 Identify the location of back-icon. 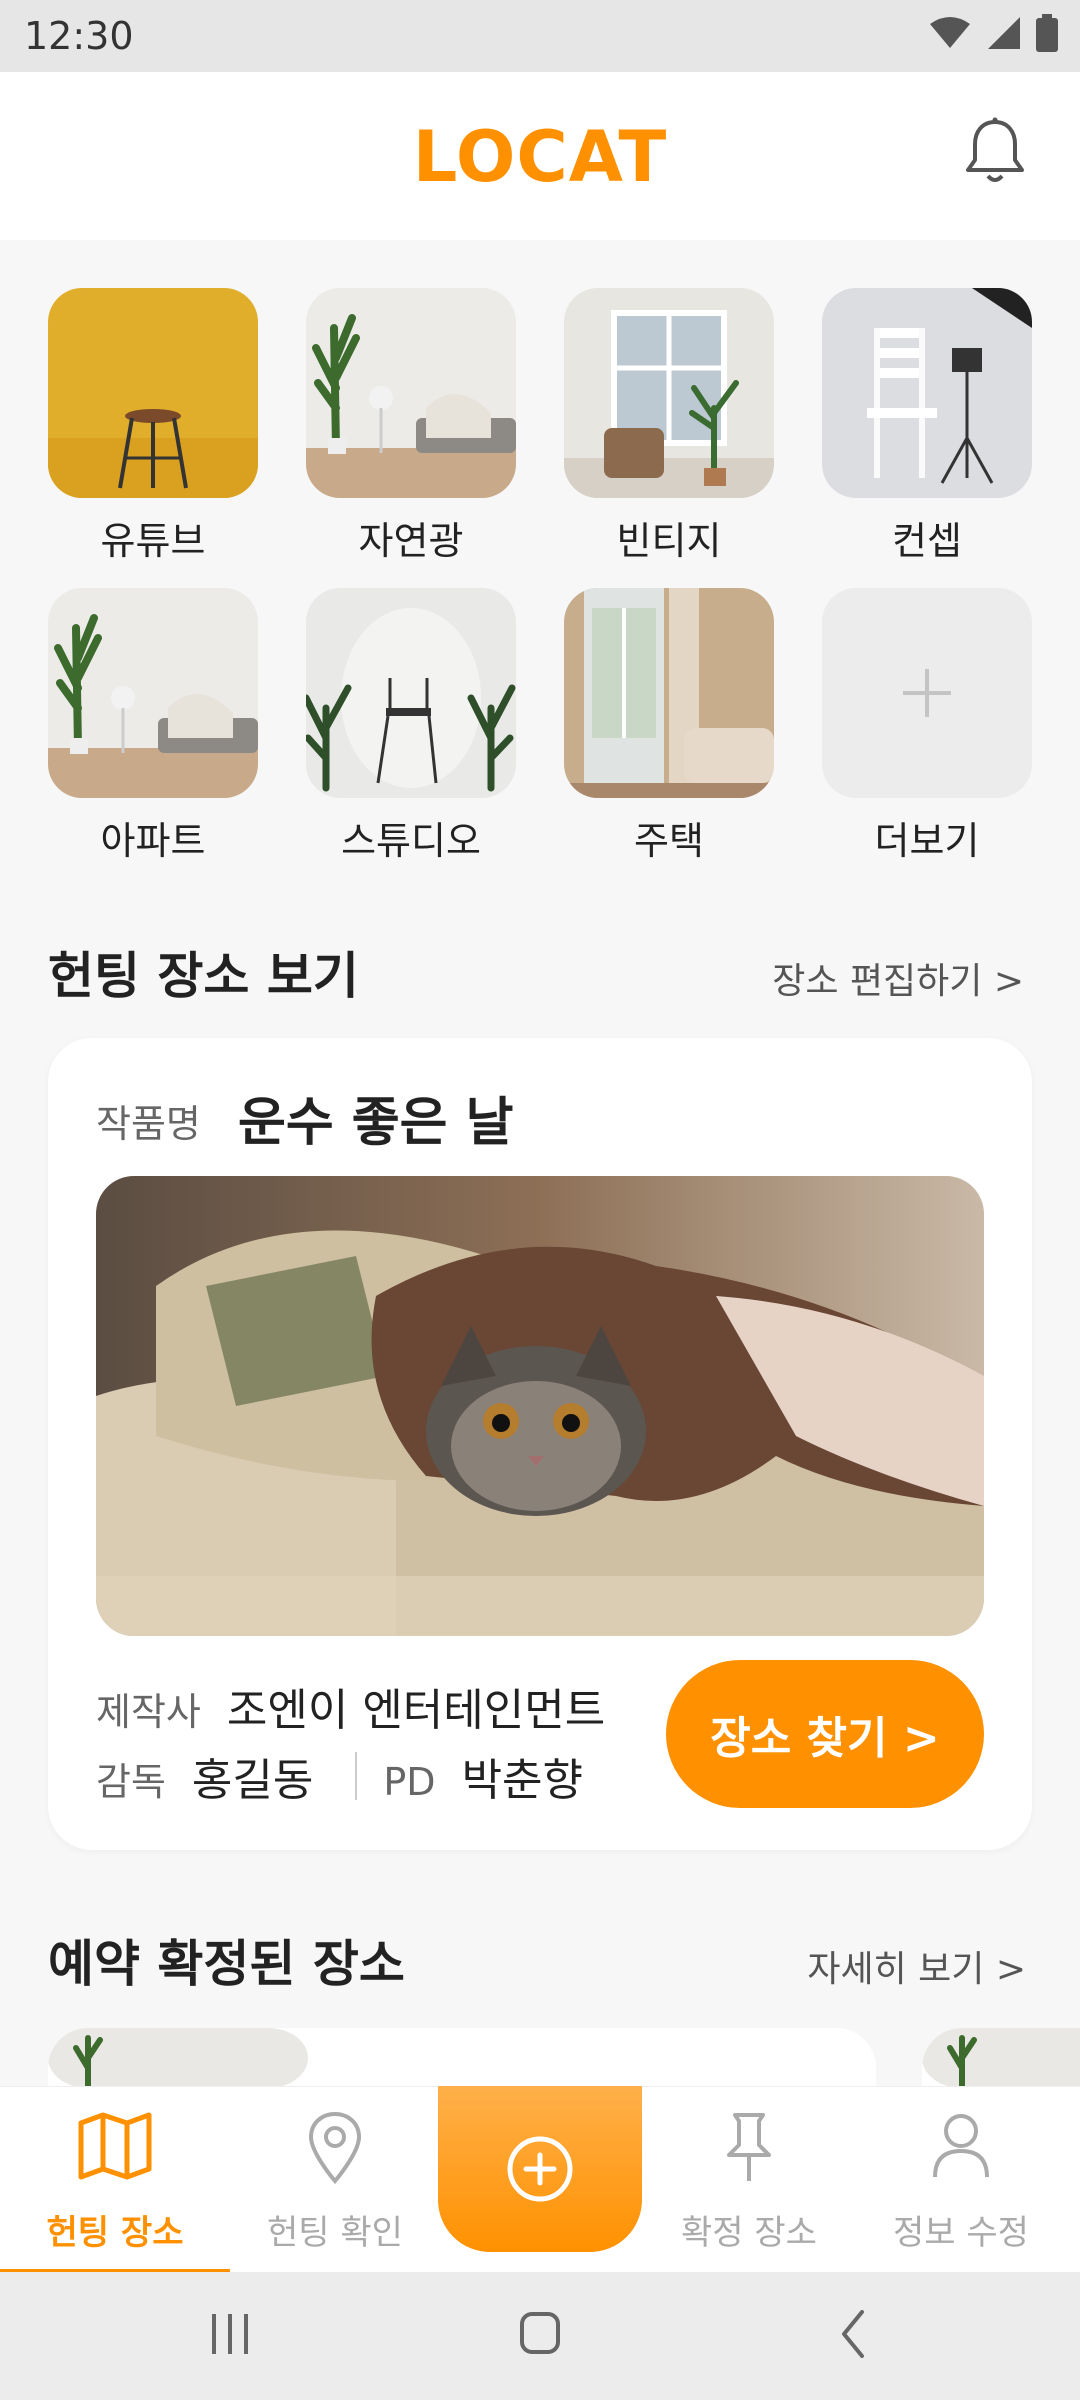
(854, 2334).